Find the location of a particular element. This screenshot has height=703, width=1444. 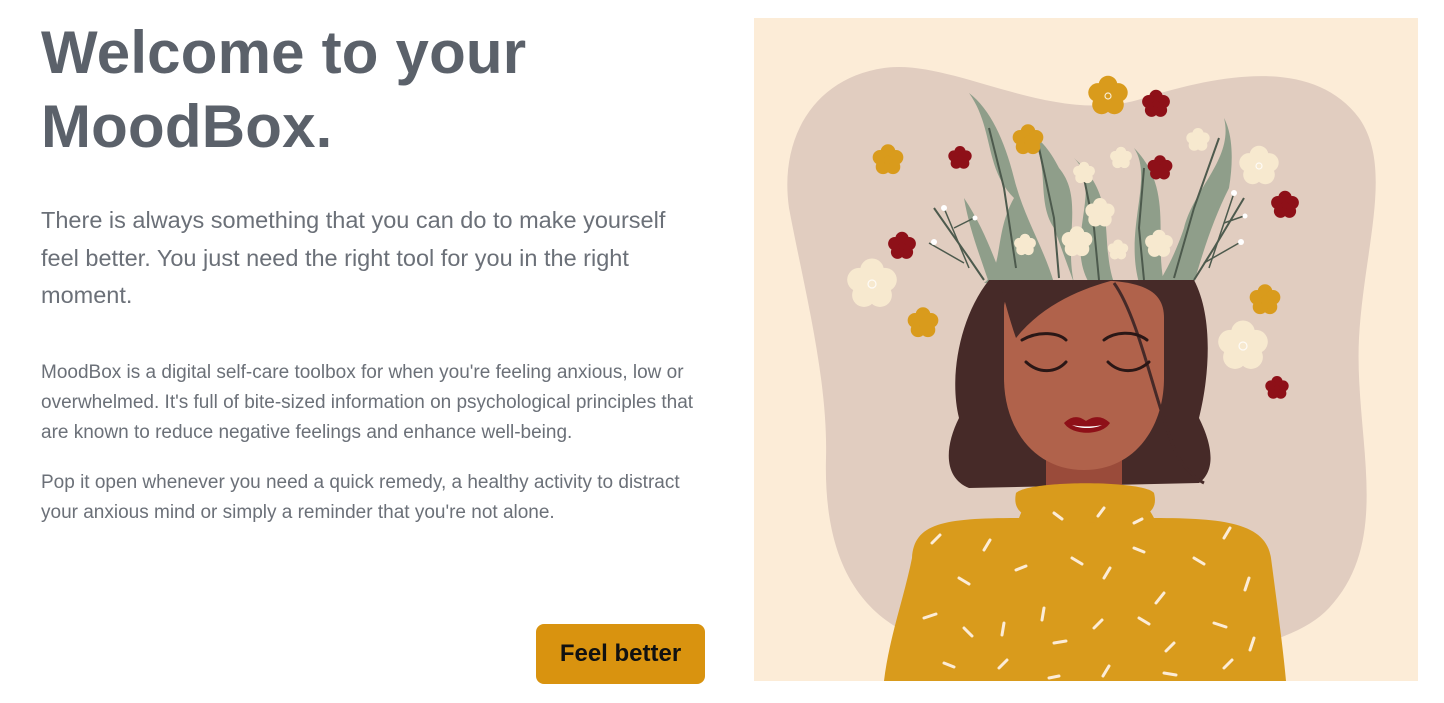

title-line-2: MoodBox. is located at coordinates (187, 126).